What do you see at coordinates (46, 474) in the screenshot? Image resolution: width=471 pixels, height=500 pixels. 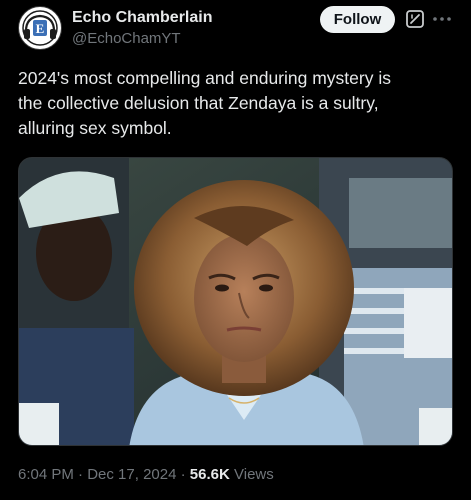 I see `tweet-time: 6:04 PM` at bounding box center [46, 474].